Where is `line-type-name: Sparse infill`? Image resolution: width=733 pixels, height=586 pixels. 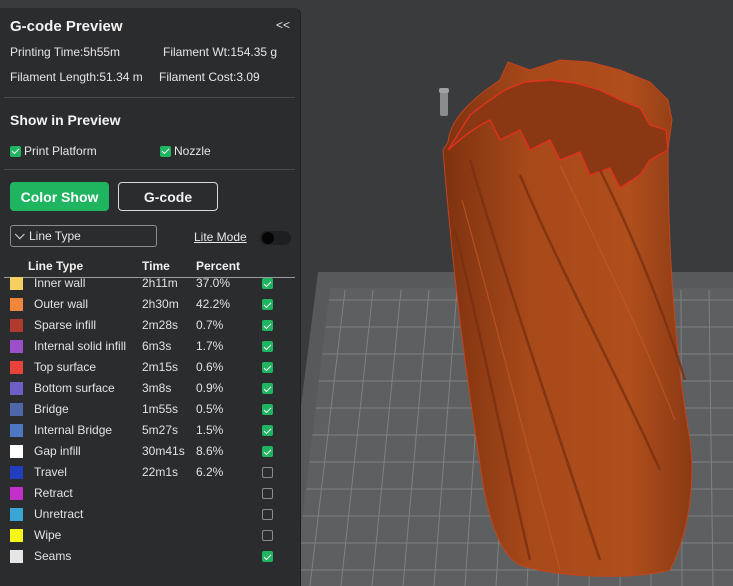
line-type-name: Sparse infill is located at coordinates (65, 325).